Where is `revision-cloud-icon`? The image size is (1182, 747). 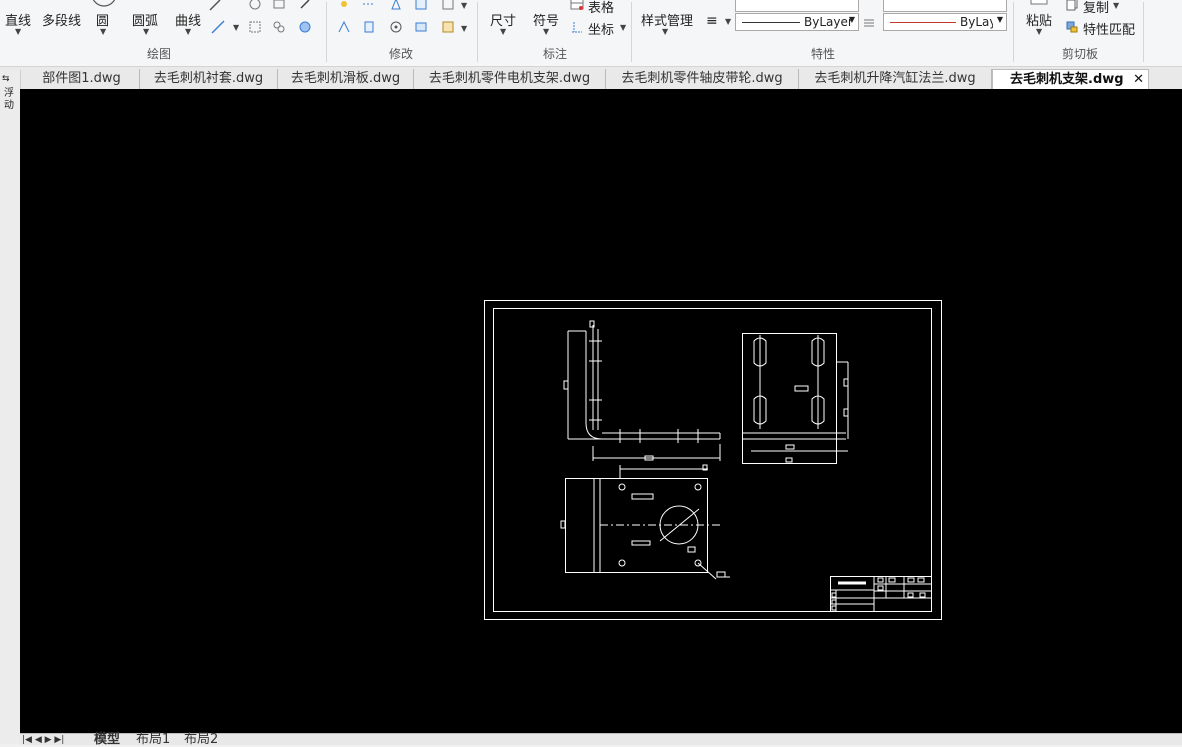 revision-cloud-icon is located at coordinates (305, 27).